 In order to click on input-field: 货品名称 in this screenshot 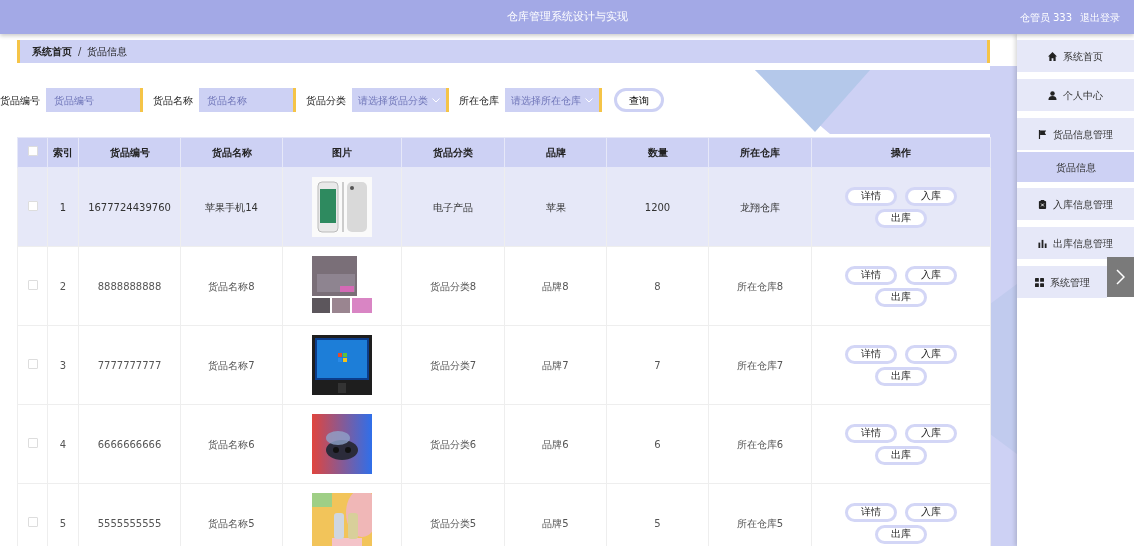, I will do `click(247, 100)`.